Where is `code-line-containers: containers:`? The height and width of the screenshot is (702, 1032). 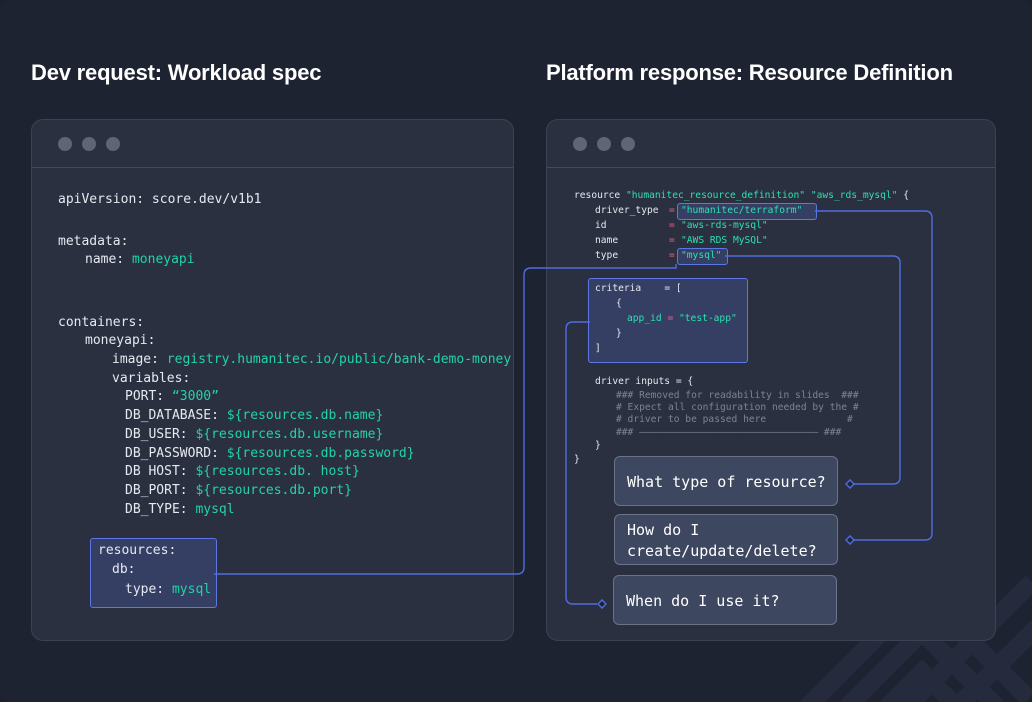 code-line-containers: containers: is located at coordinates (101, 322).